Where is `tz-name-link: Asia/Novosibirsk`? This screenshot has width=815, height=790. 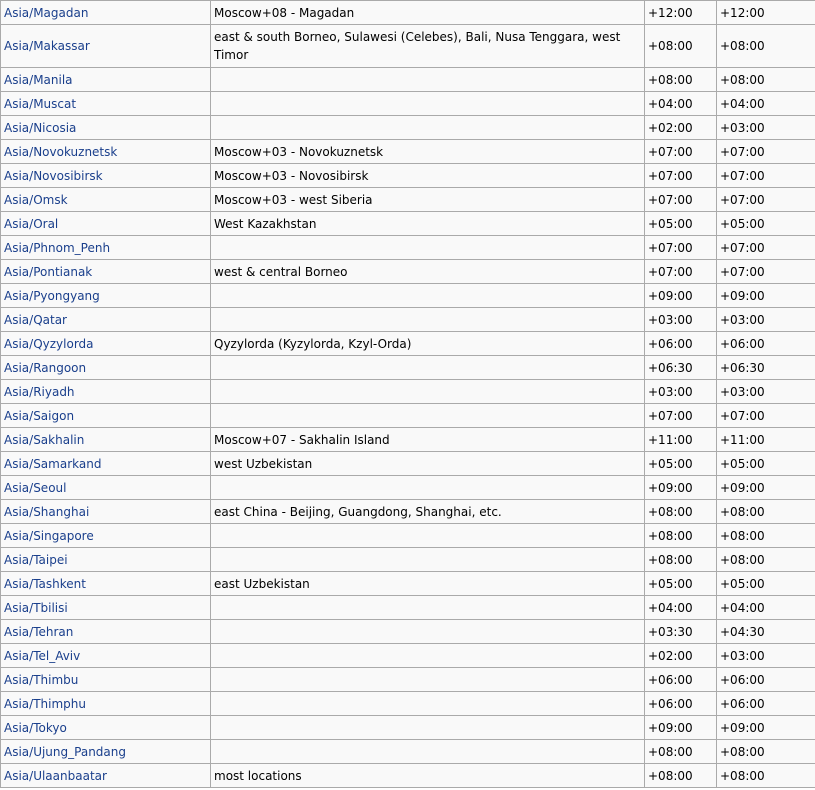
tz-name-link: Asia/Novosibirsk is located at coordinates (53, 176).